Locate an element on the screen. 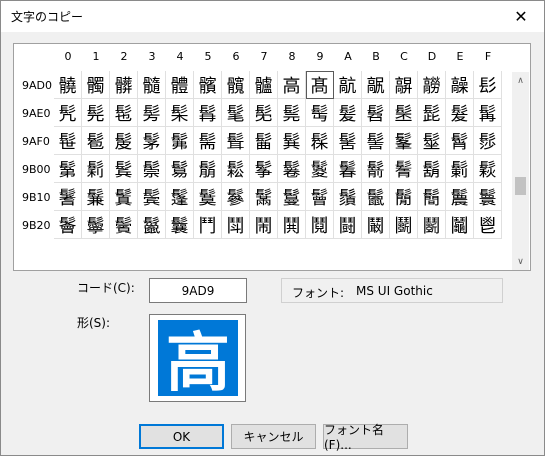 The height and width of the screenshot is (456, 545). character-cell: 鬝 is located at coordinates (432, 197).